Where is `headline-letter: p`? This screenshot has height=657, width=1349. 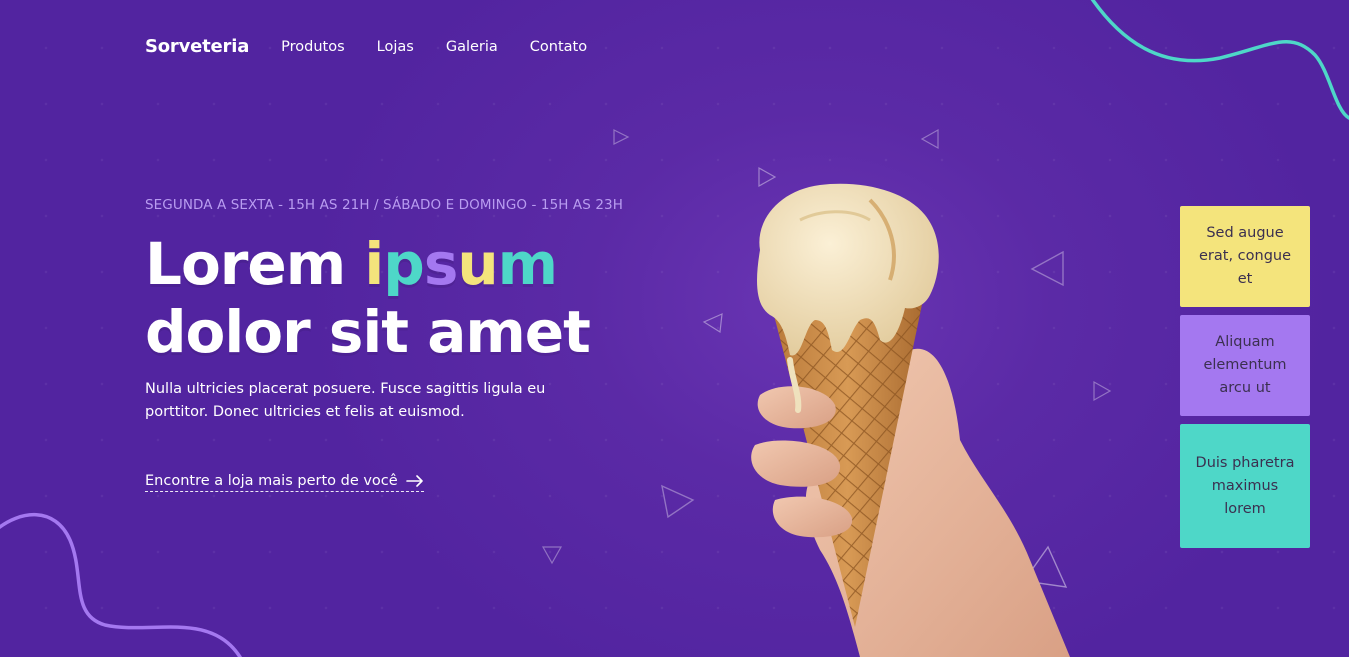 headline-letter: p is located at coordinates (404, 264).